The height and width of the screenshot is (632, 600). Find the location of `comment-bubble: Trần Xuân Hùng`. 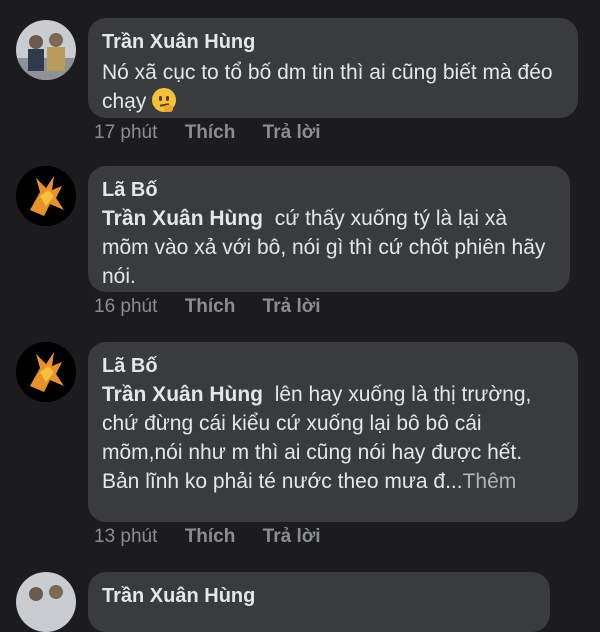

comment-bubble: Trần Xuân Hùng is located at coordinates (319, 602).